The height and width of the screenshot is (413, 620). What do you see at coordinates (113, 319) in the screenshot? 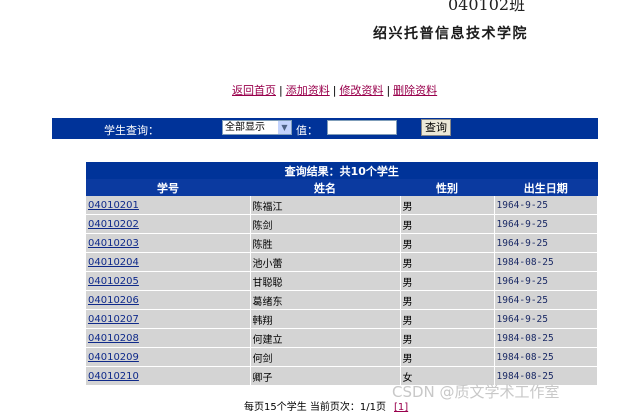
I see `student-id-link: 04010207` at bounding box center [113, 319].